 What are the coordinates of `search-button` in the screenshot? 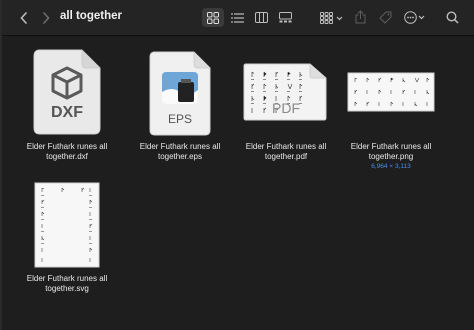 It's located at (452, 17).